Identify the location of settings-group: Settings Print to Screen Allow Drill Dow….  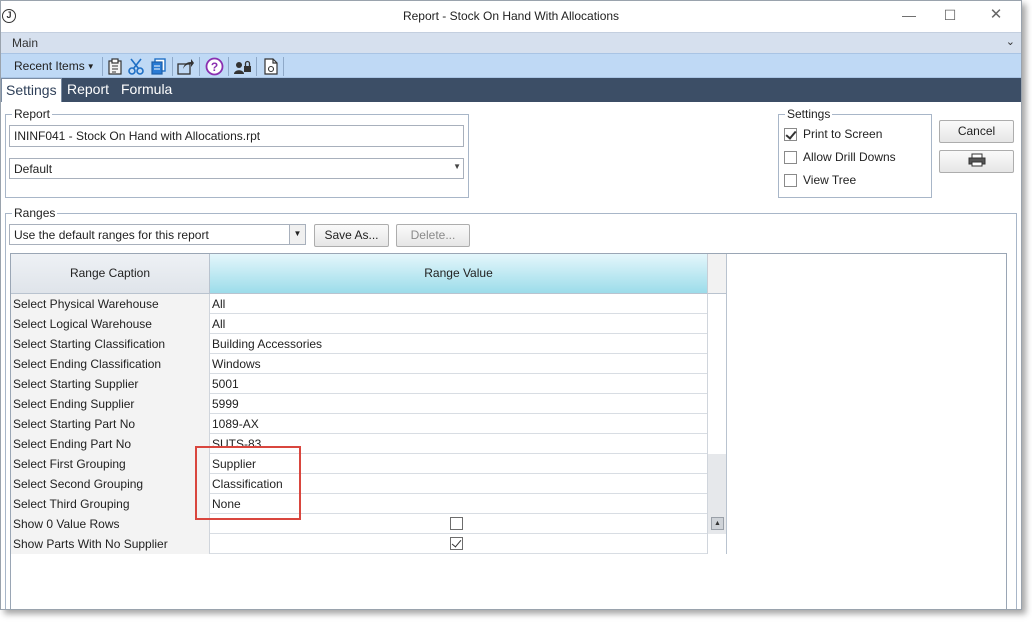
(855, 152).